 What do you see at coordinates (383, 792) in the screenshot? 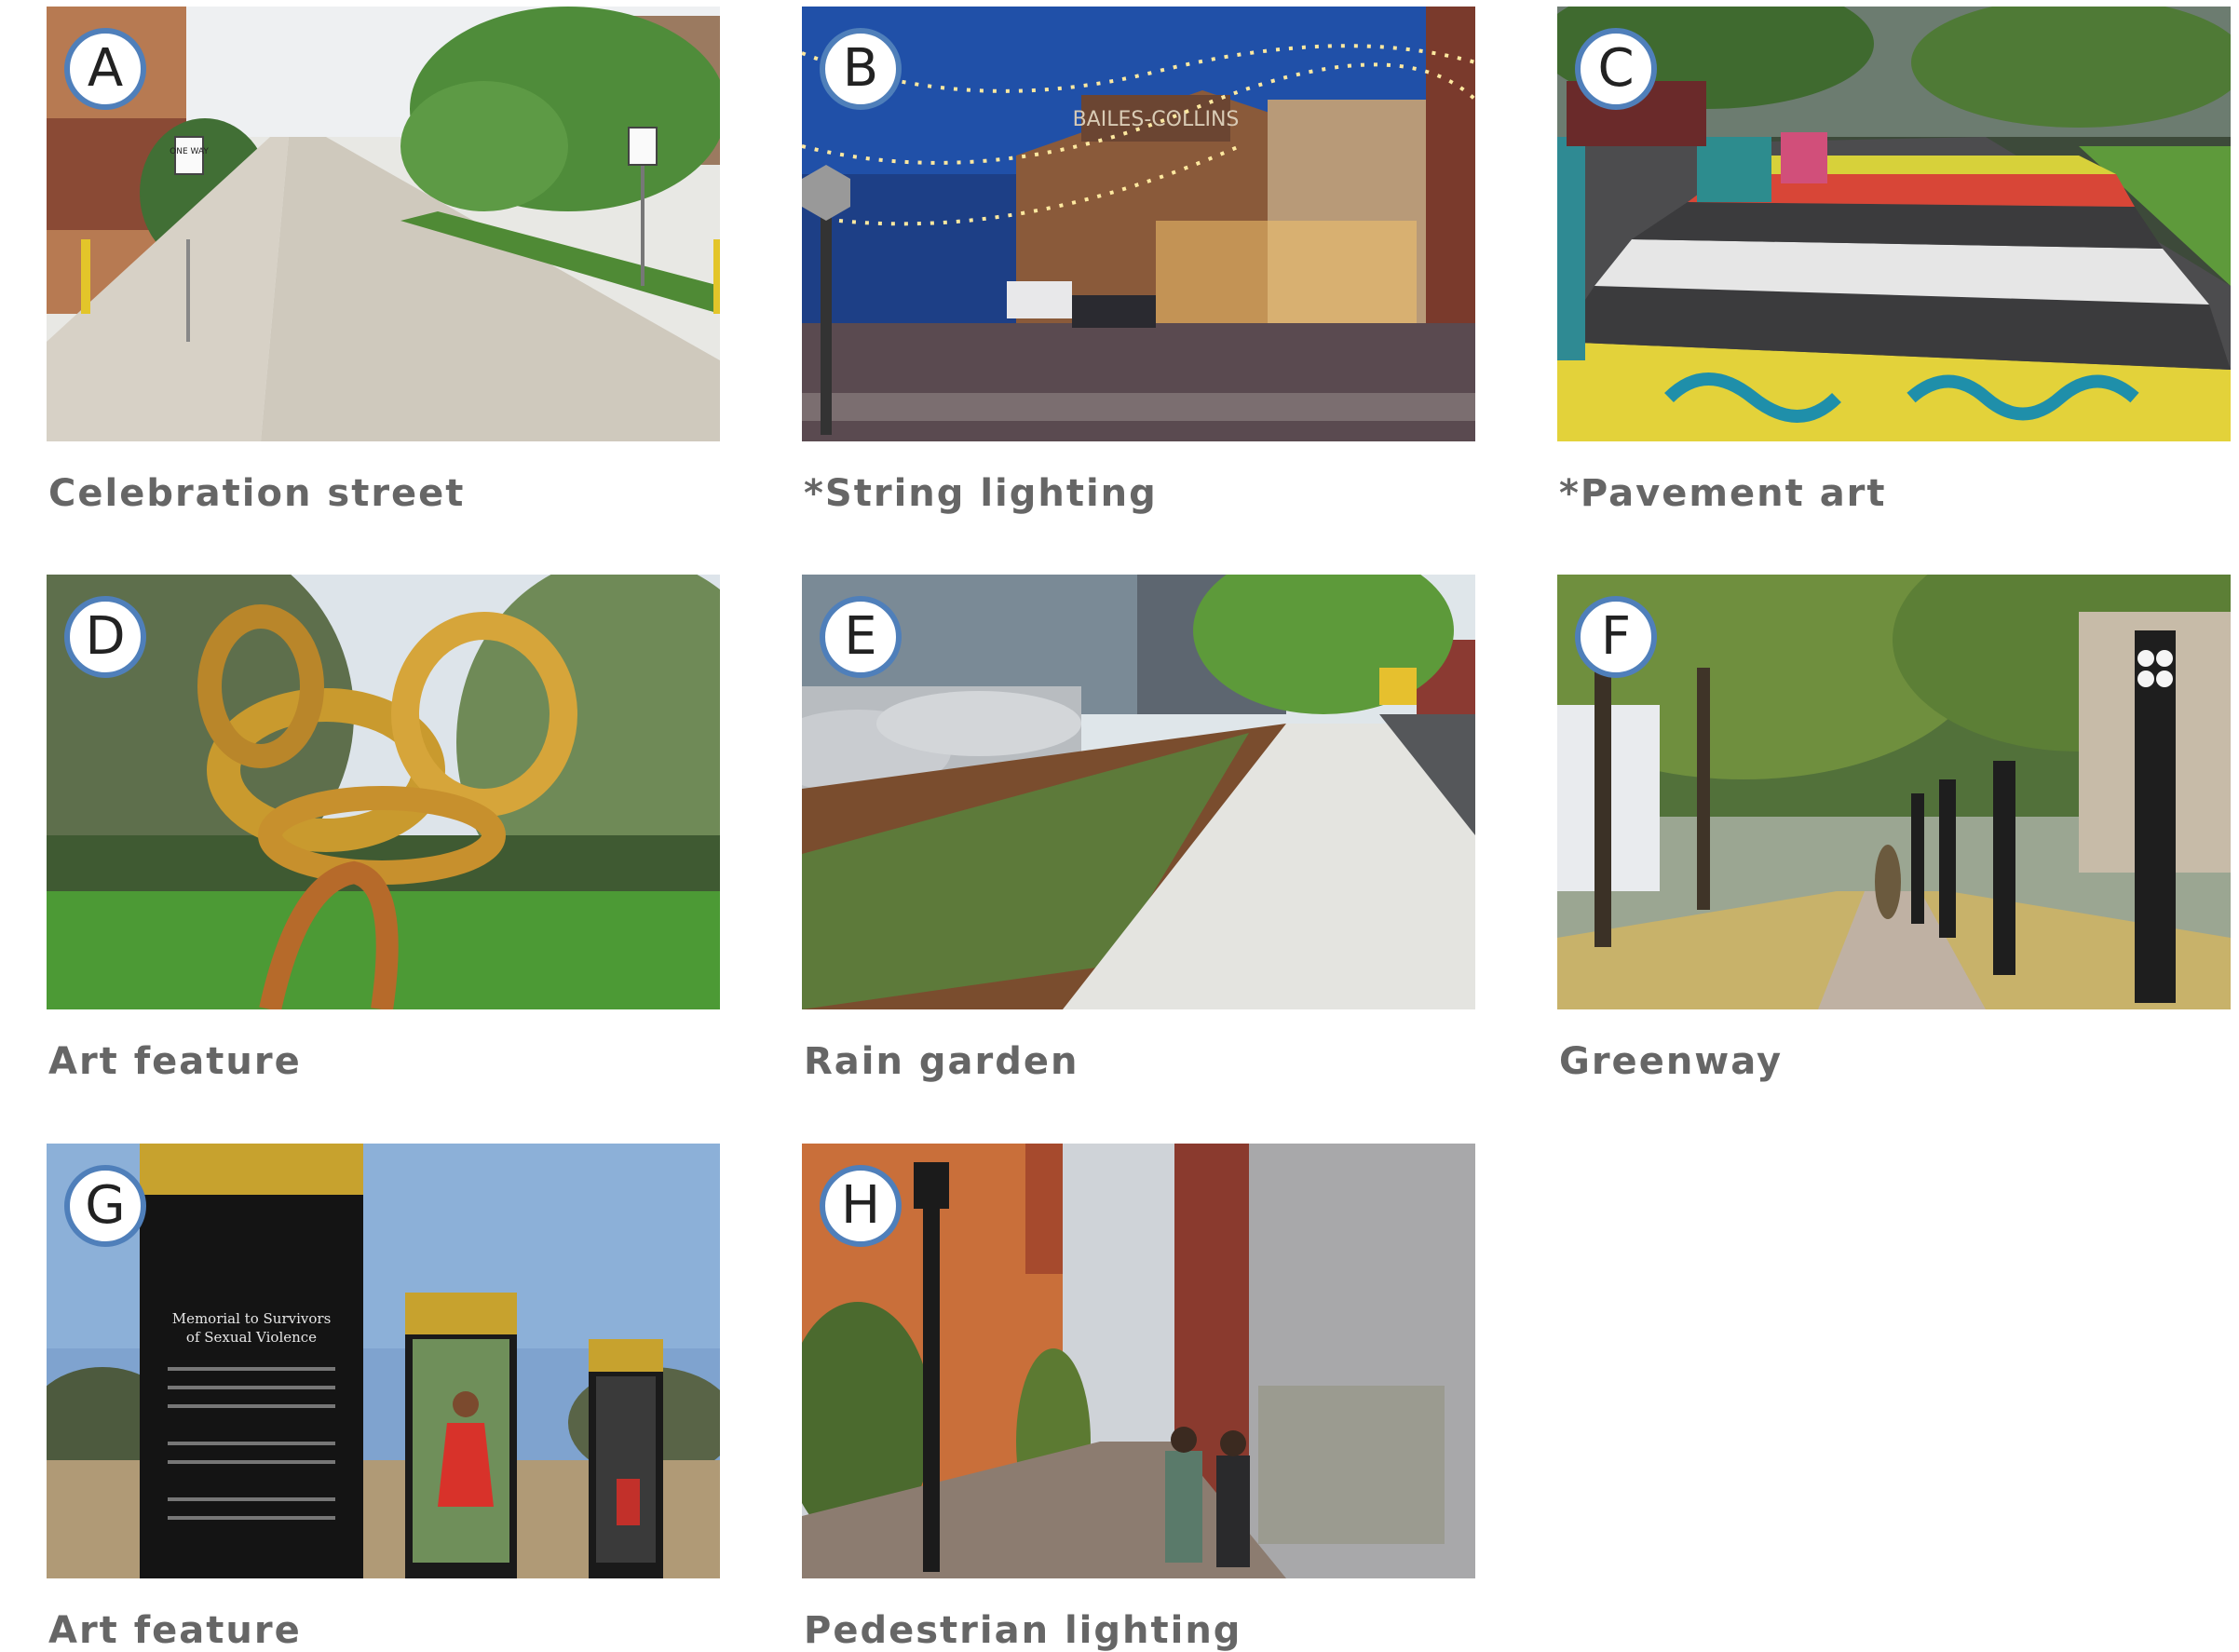
I see `photo-art-feature-sculpture: D` at bounding box center [383, 792].